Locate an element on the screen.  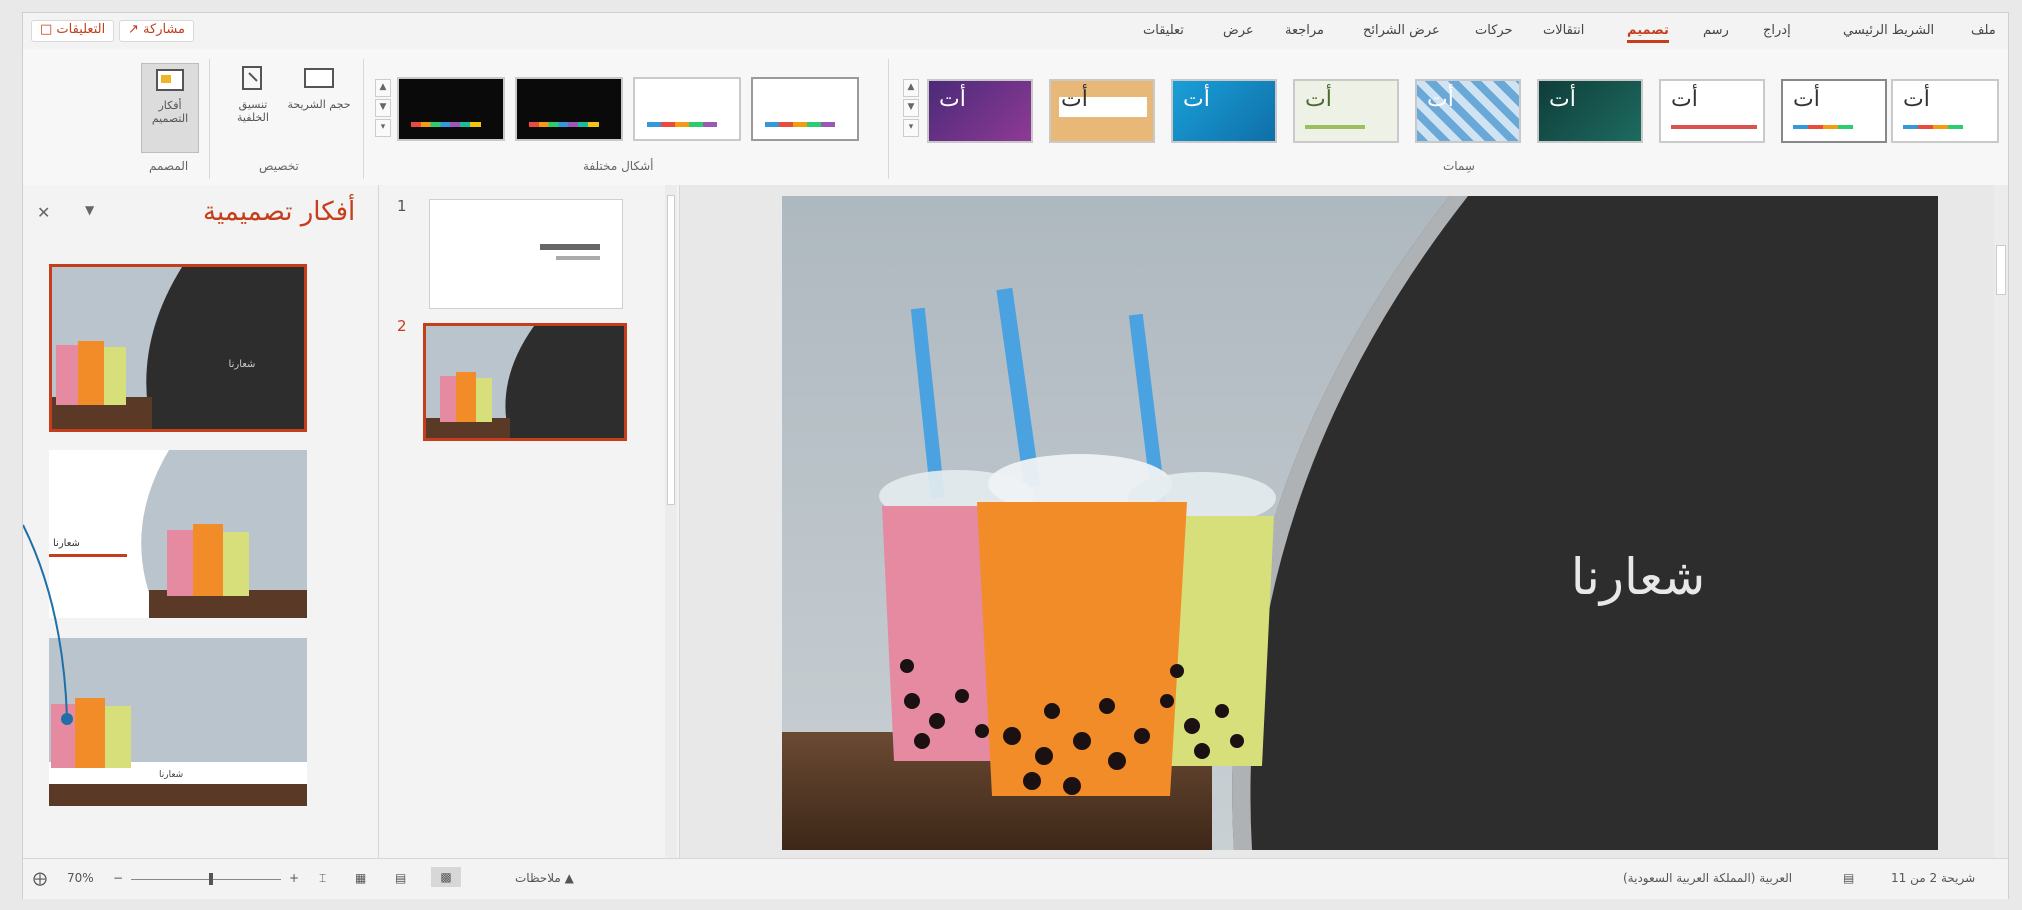
fit-slide-icon: ⨁ is located at coordinates (40, 879).